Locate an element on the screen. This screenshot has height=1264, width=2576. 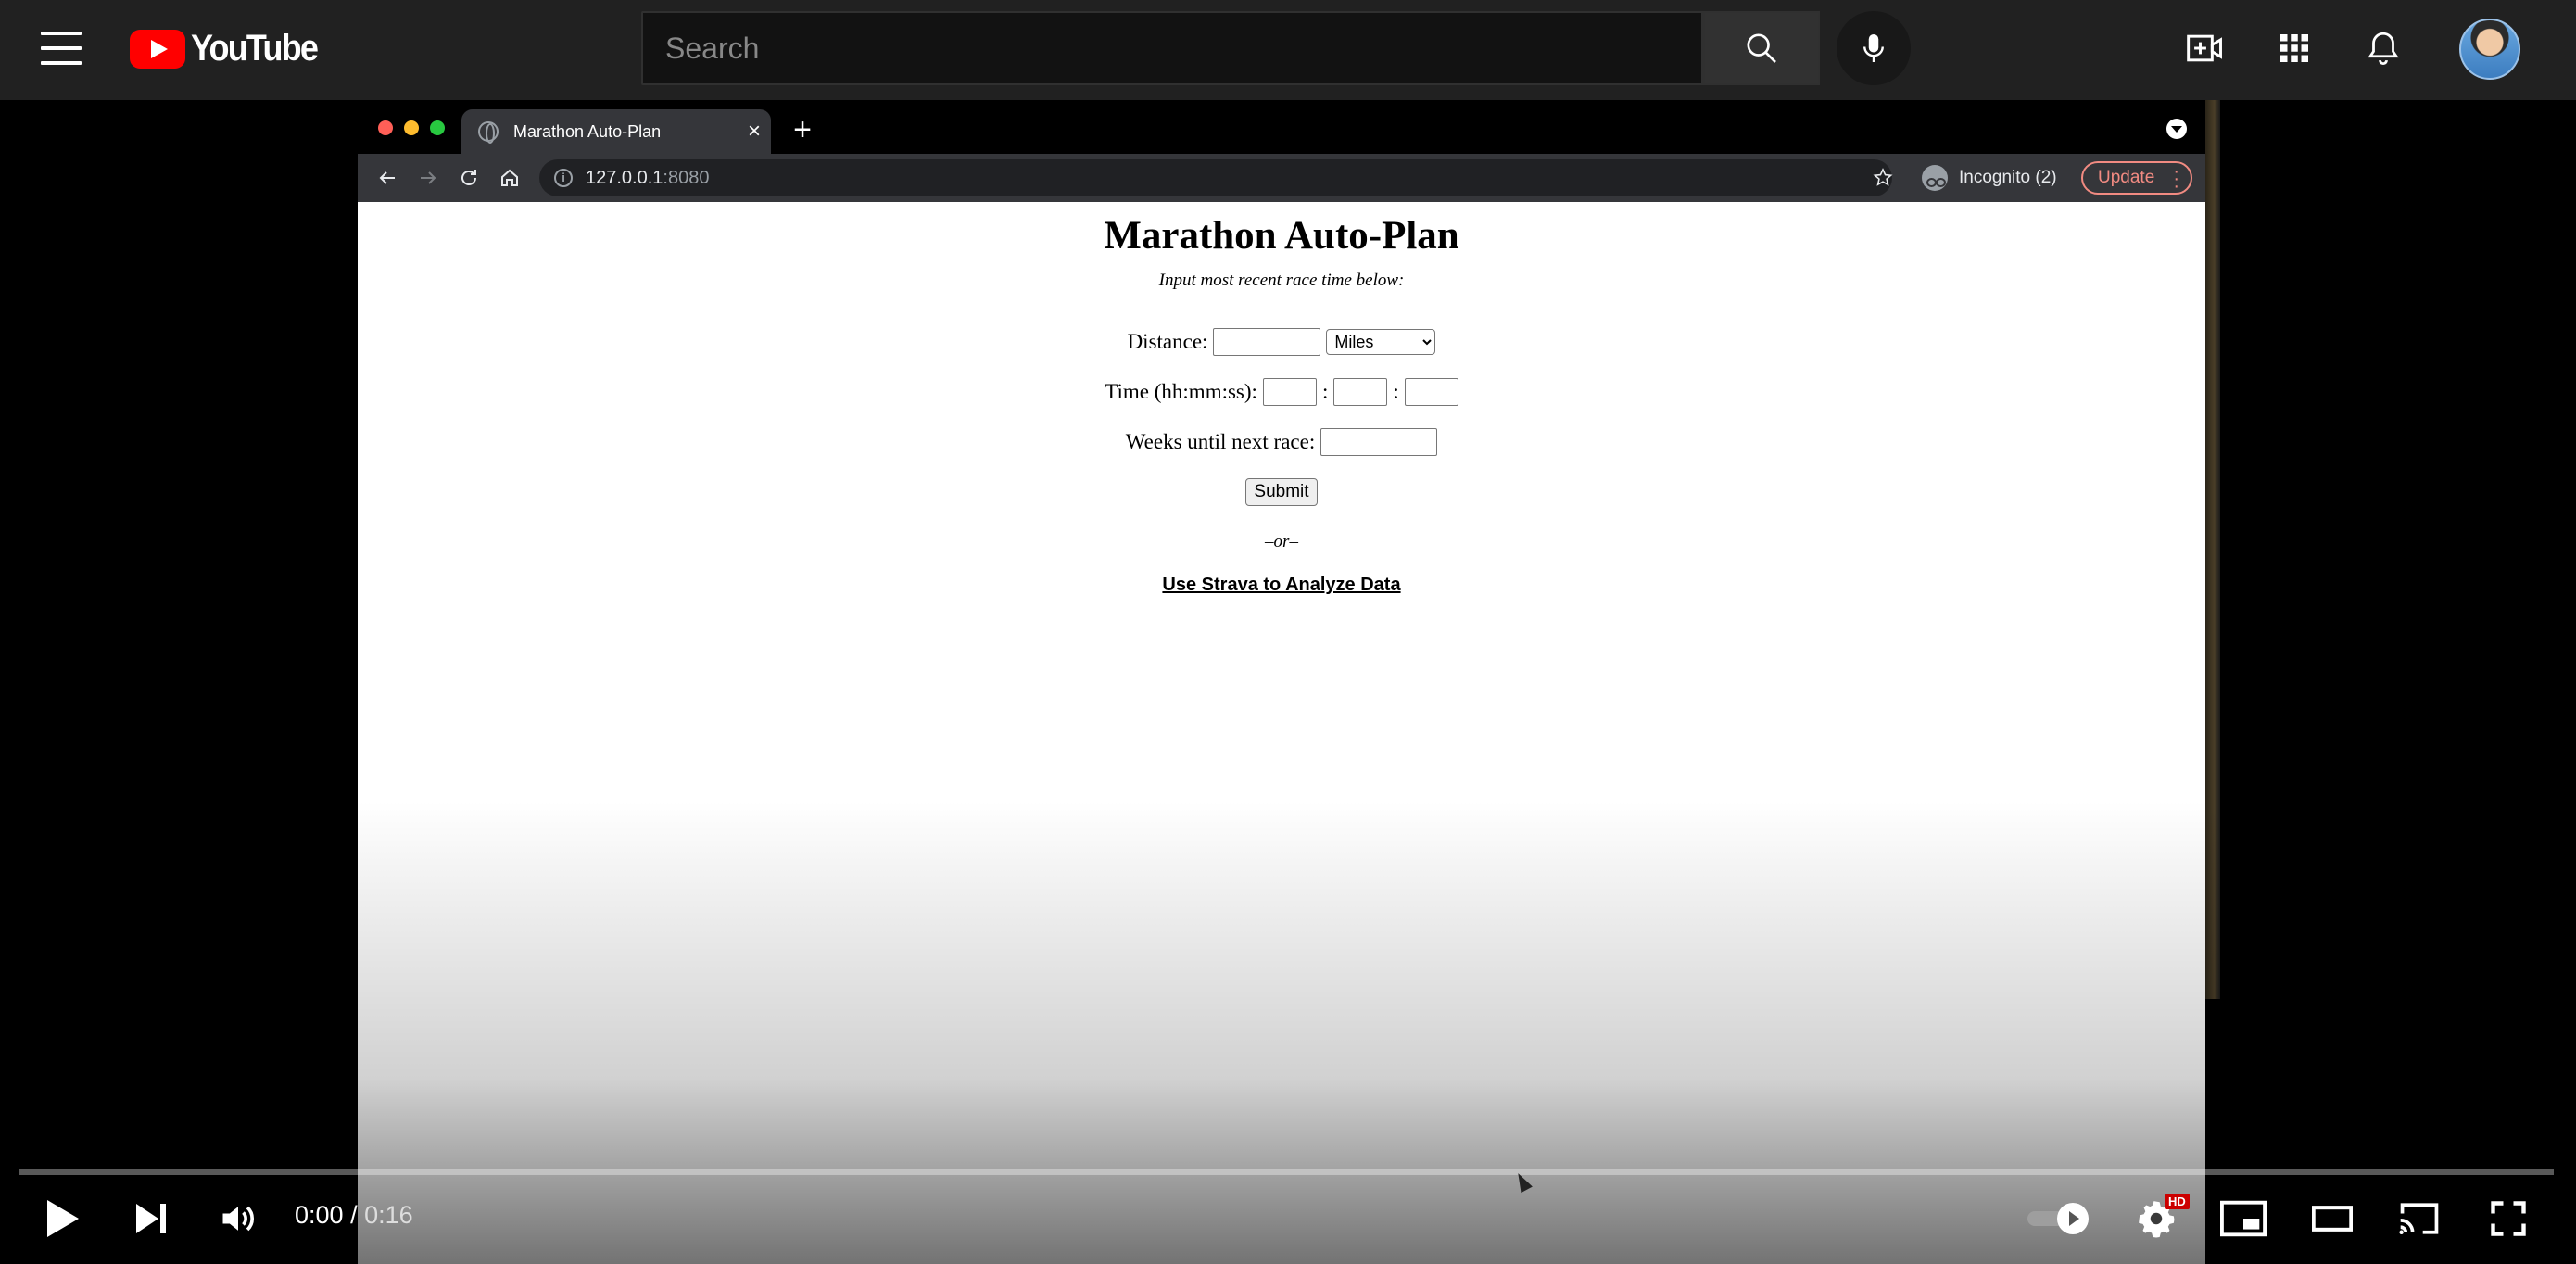
create-video-icon is located at coordinates (2205, 48).